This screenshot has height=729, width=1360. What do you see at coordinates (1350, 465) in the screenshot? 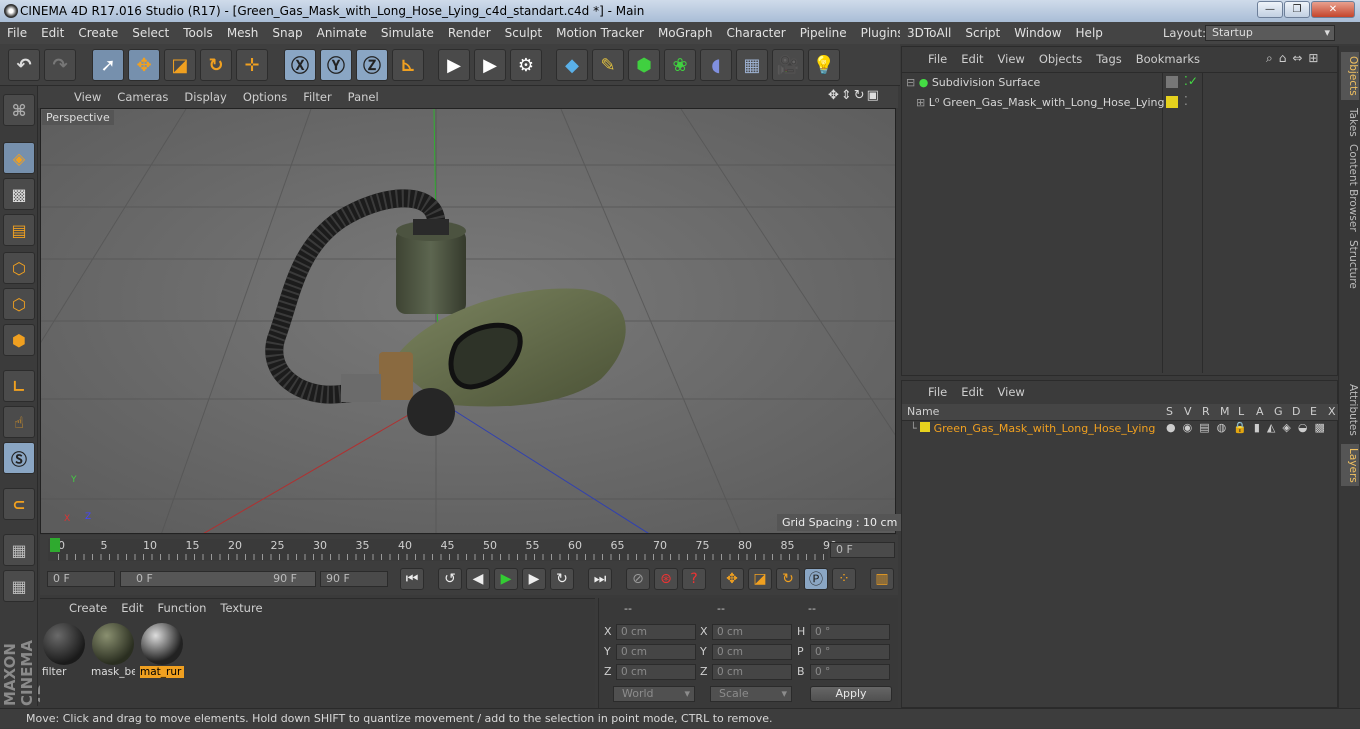
I see `tab-layers: Layers` at bounding box center [1350, 465].